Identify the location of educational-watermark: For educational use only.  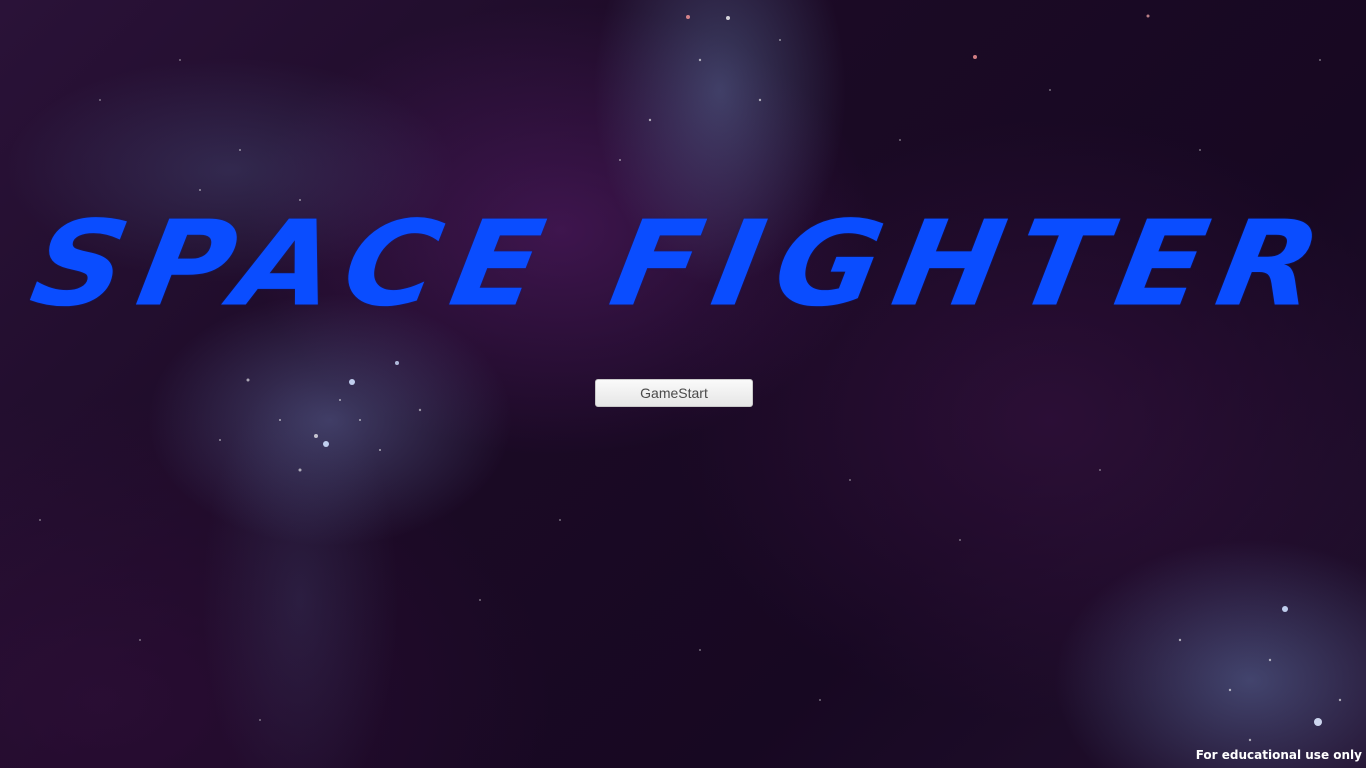
(1278, 755).